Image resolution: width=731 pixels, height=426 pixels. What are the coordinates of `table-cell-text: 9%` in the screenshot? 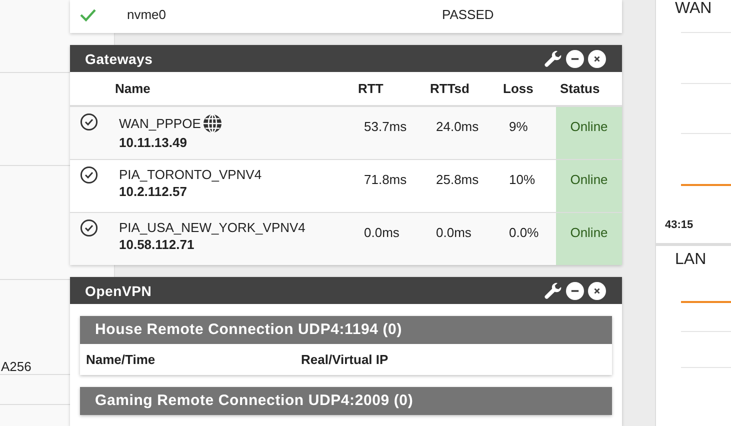 It's located at (518, 127).